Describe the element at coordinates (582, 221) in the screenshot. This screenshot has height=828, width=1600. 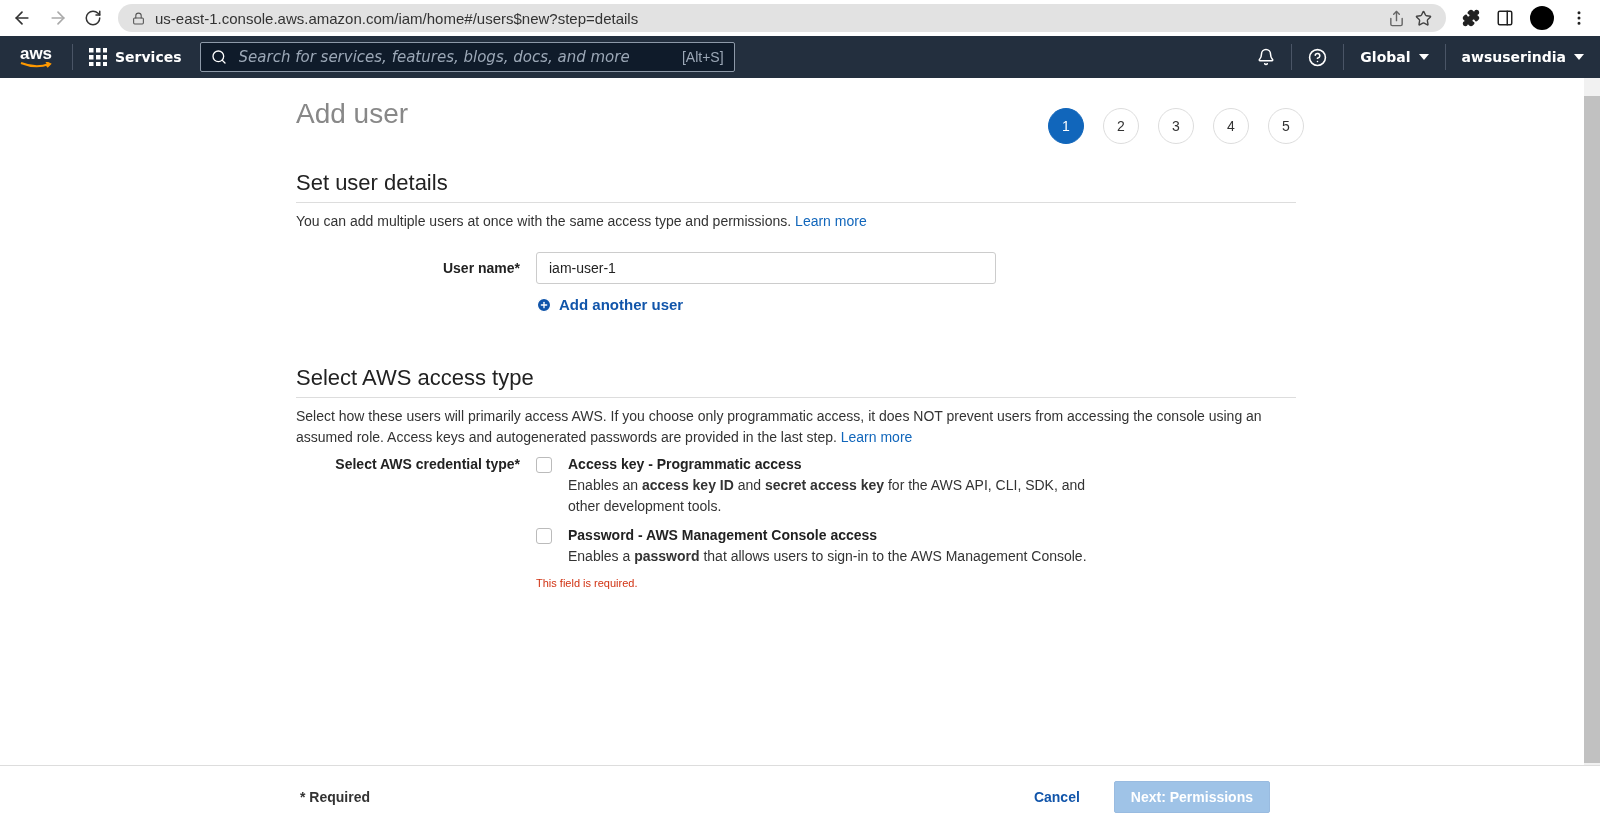
I see `section-description: You can add multiple users at once with the same access type and permissions. Learn more` at that location.